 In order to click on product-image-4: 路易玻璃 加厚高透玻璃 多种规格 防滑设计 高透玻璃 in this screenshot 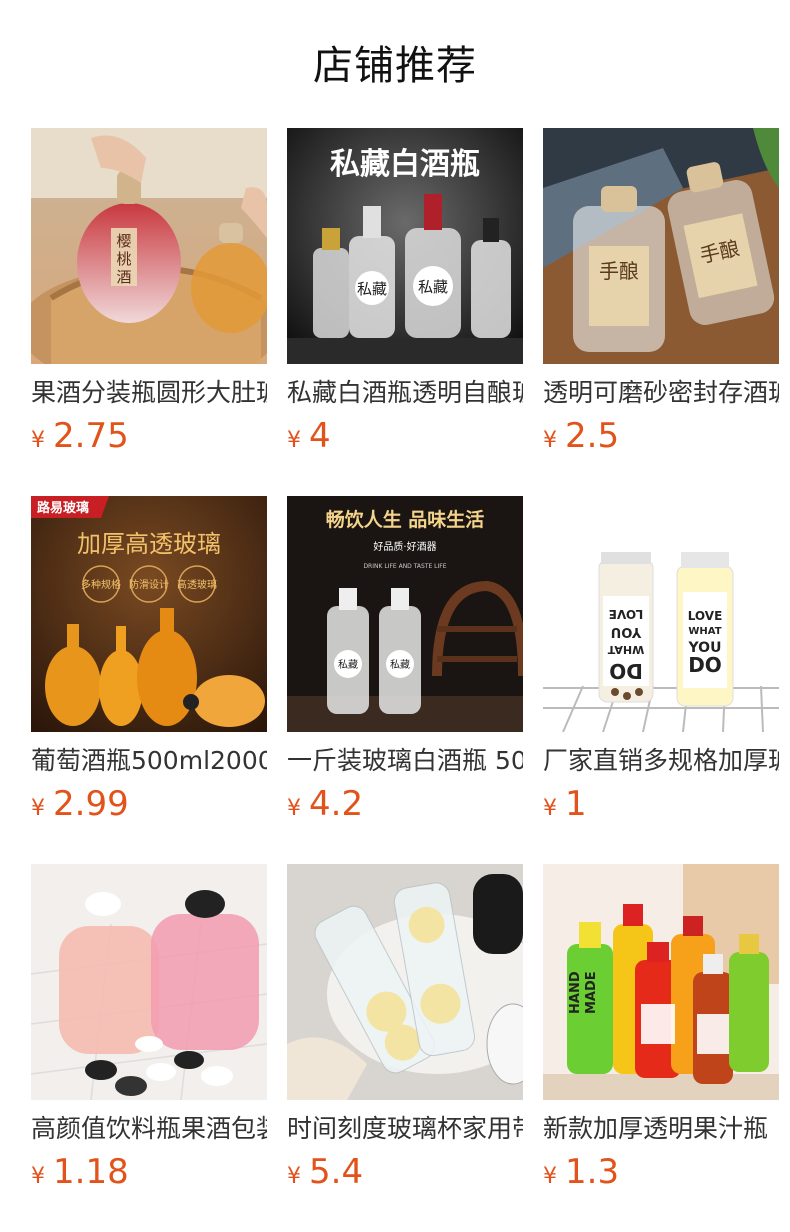, I will do `click(149, 614)`.